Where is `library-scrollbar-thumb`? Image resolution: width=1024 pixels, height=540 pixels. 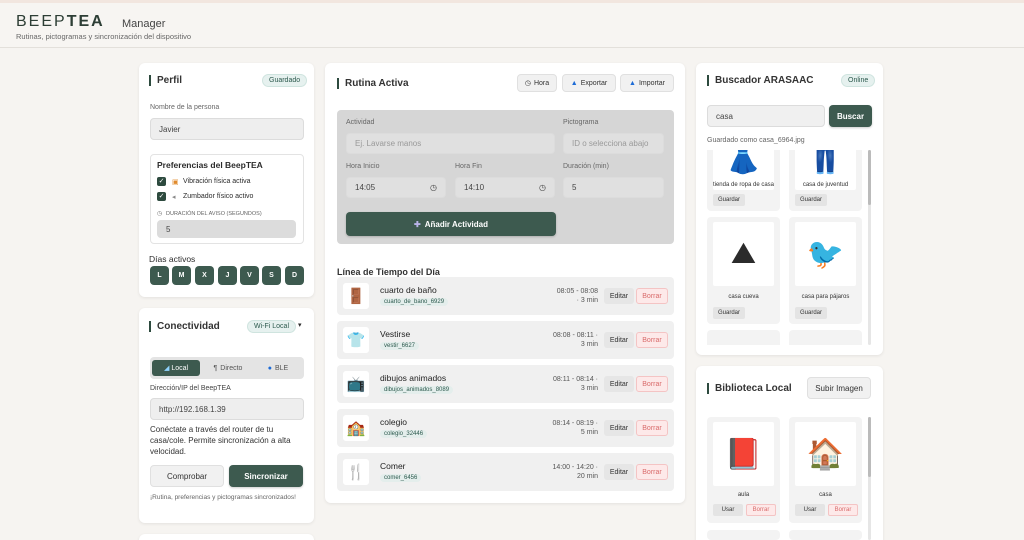
library-scrollbar-thumb is located at coordinates (869, 447).